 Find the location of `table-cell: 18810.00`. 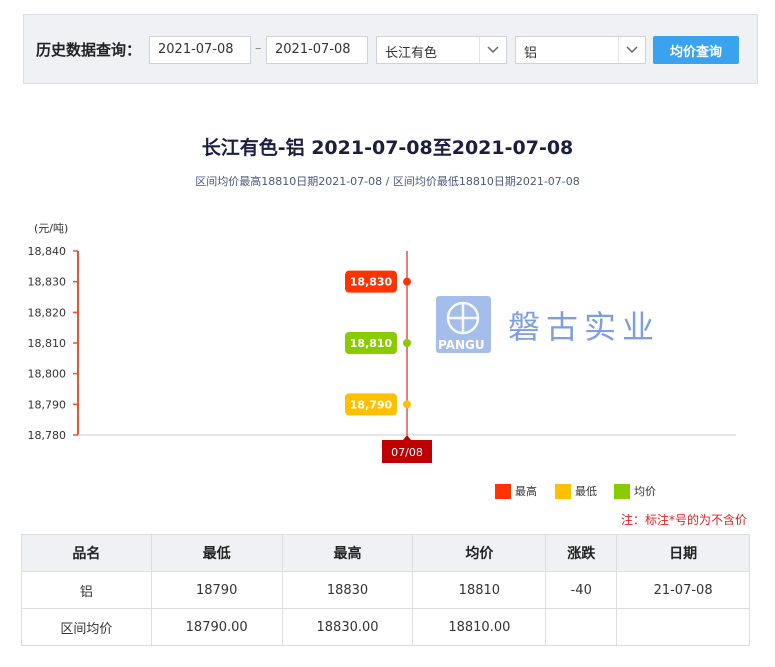

table-cell: 18810.00 is located at coordinates (479, 627).